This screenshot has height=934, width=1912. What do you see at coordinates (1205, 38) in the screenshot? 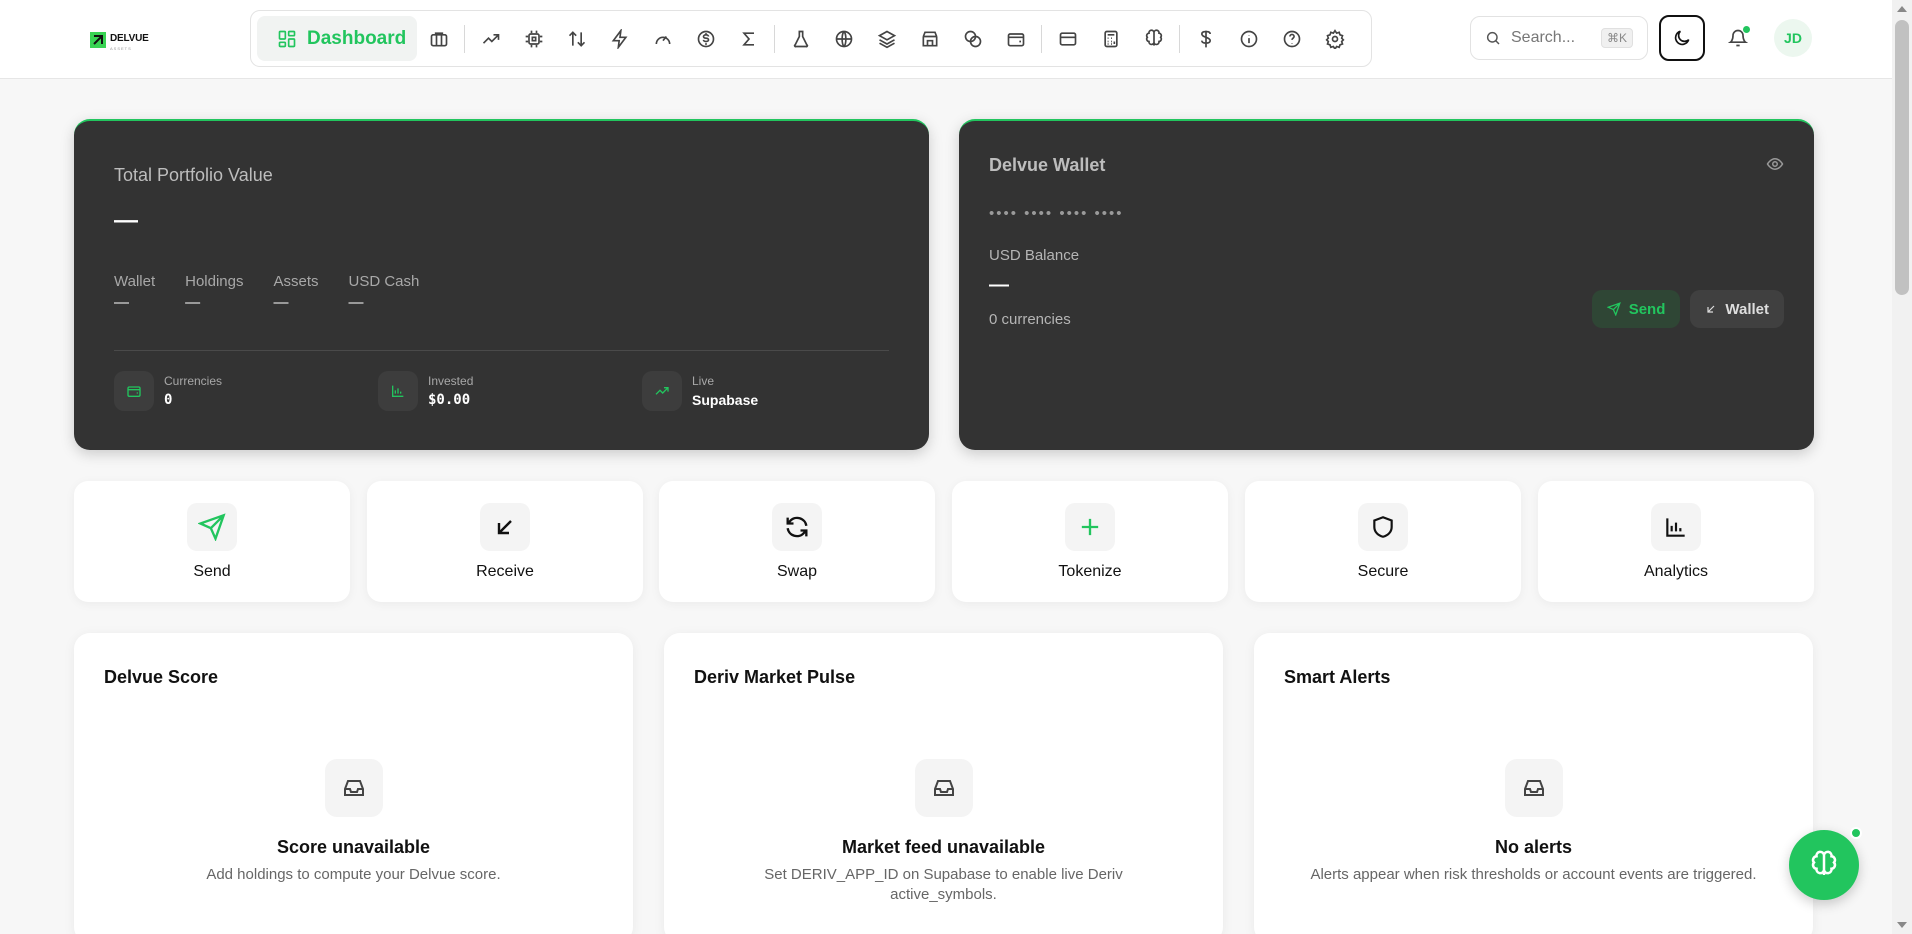
I see `nav-pricing` at bounding box center [1205, 38].